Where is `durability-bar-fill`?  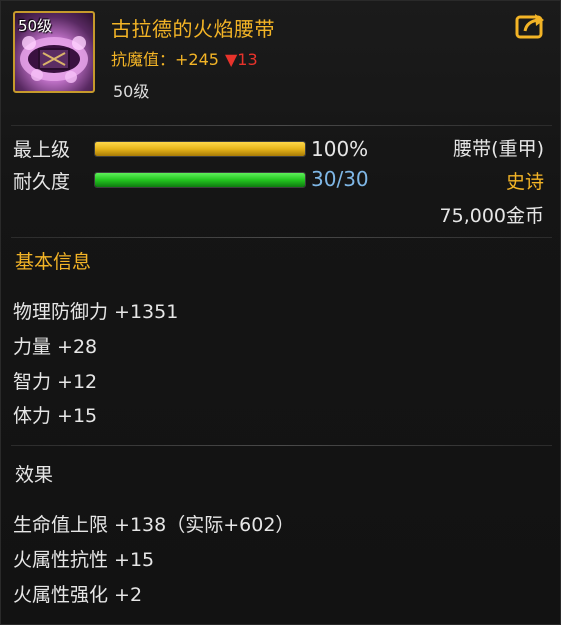
durability-bar-fill is located at coordinates (200, 180).